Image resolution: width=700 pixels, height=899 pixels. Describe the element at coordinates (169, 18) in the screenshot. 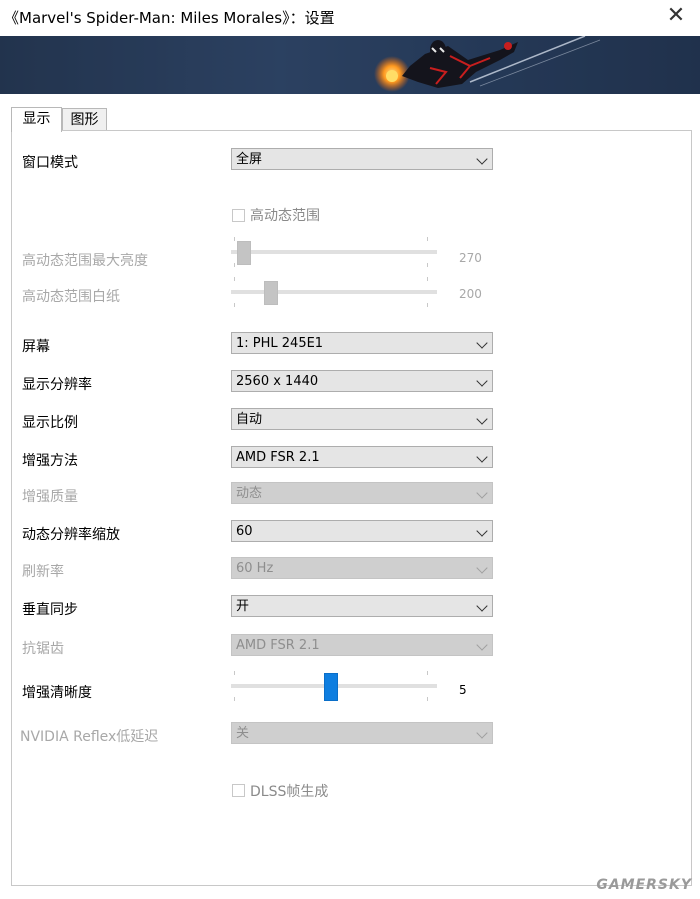

I see `window-title: 《Marvel's Spider-Man: Miles Morales》：设置` at that location.